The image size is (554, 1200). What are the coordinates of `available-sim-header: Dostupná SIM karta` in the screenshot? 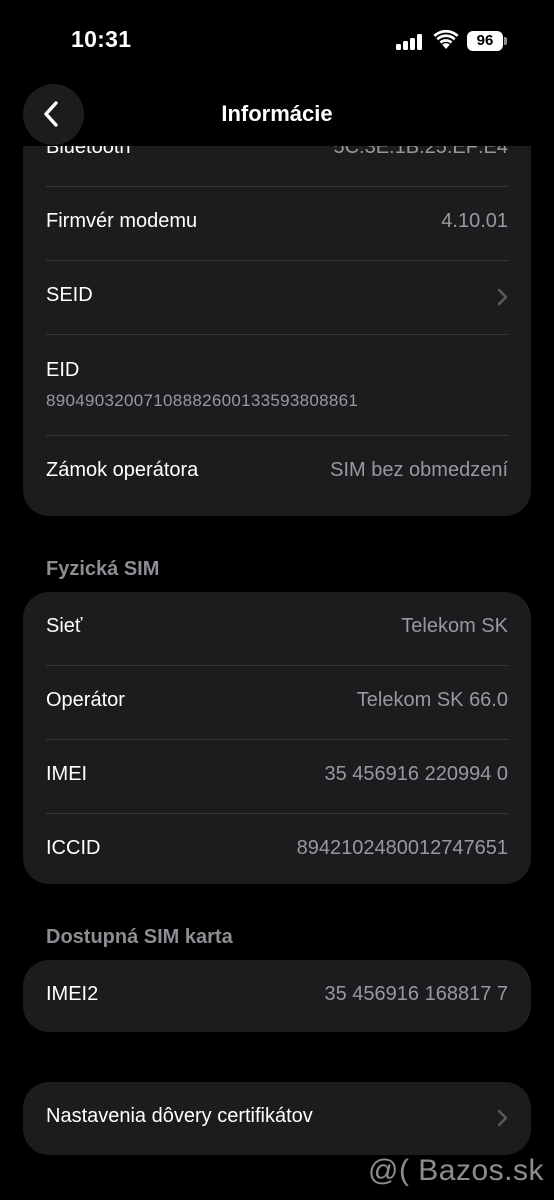 It's located at (139, 937).